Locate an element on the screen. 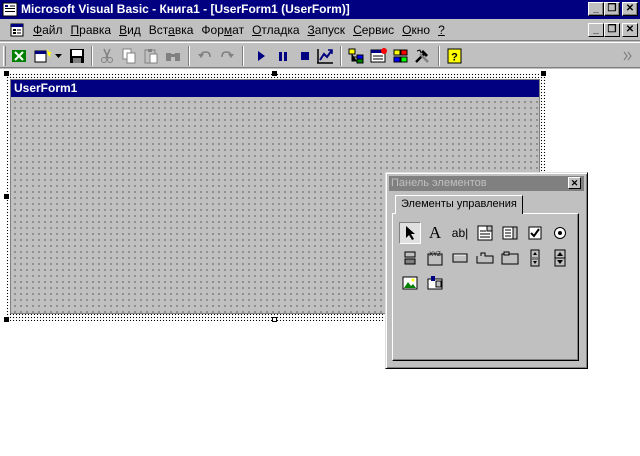  toolbar-overflow-icon is located at coordinates (628, 56).